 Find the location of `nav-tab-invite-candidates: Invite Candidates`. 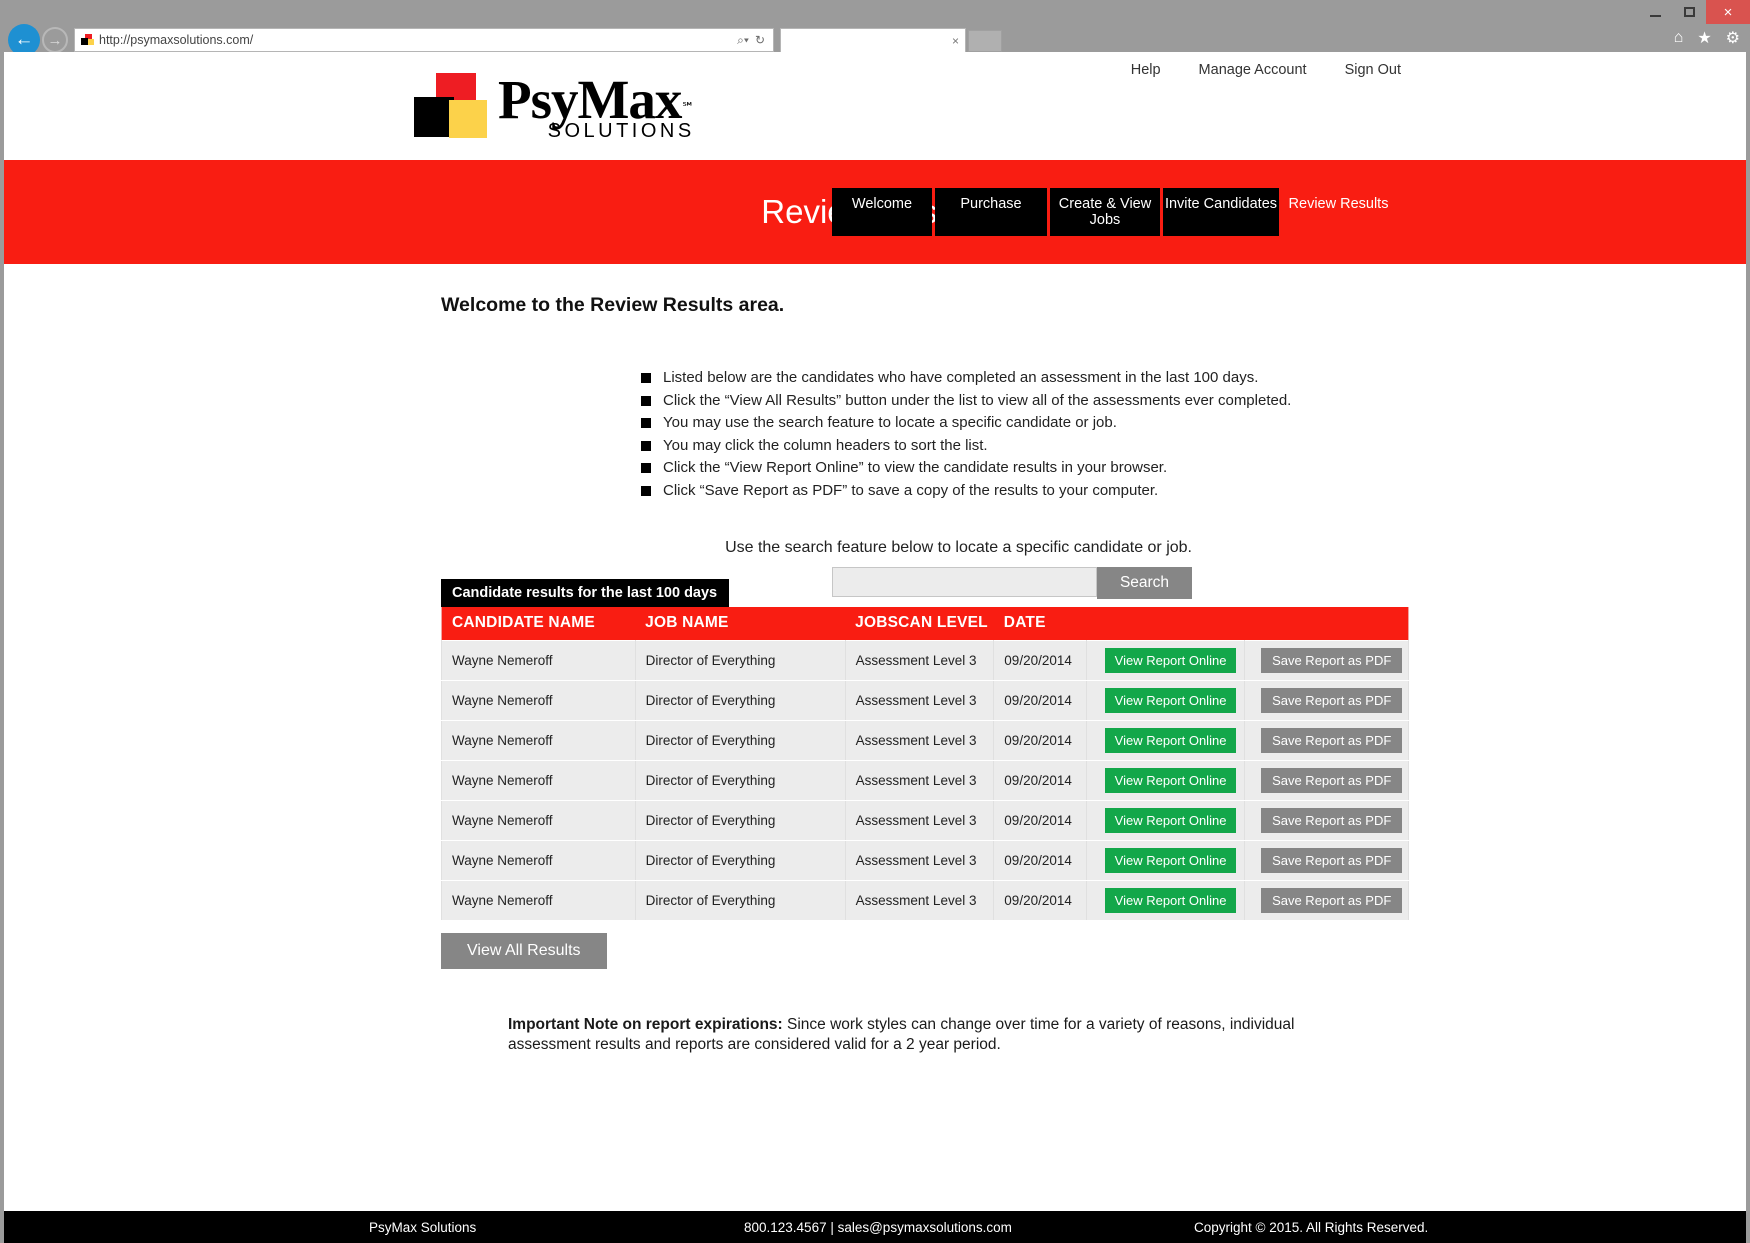

nav-tab-invite-candidates: Invite Candidates is located at coordinates (1221, 212).